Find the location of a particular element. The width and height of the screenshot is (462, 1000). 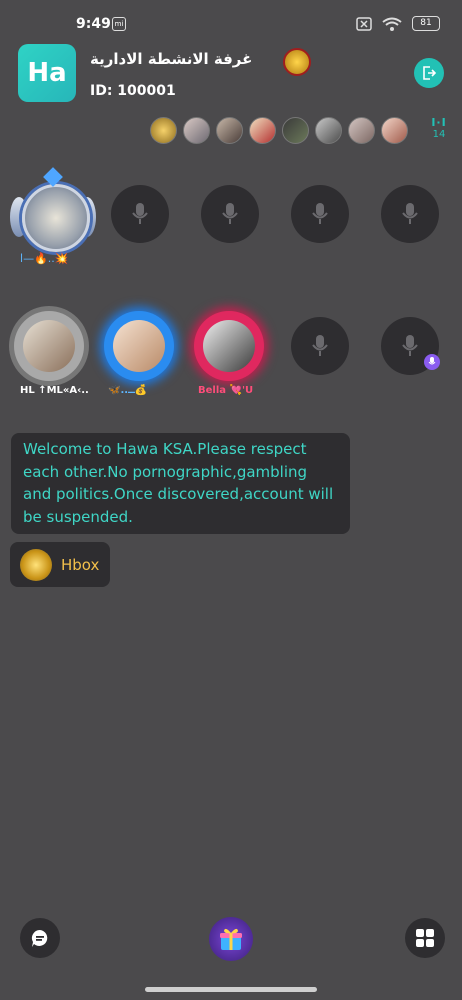

exit-icon is located at coordinates (430, 73).